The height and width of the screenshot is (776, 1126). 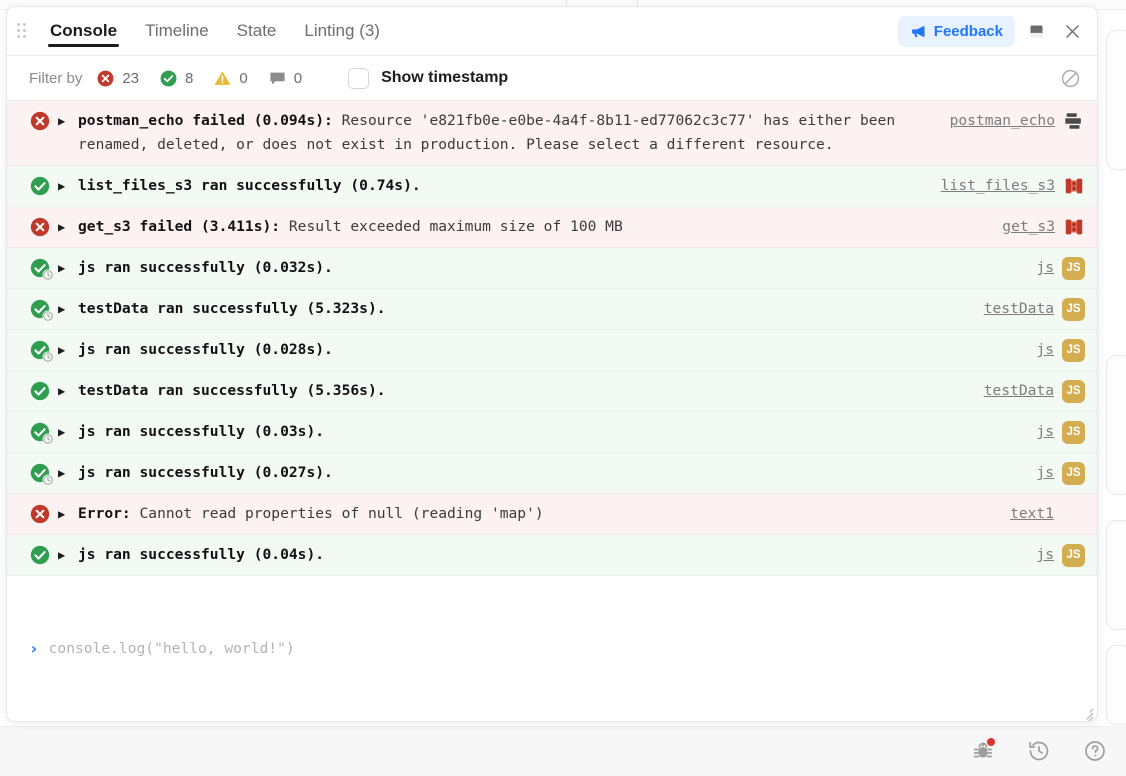 I want to click on resize-grip, so click(x=1086, y=712).